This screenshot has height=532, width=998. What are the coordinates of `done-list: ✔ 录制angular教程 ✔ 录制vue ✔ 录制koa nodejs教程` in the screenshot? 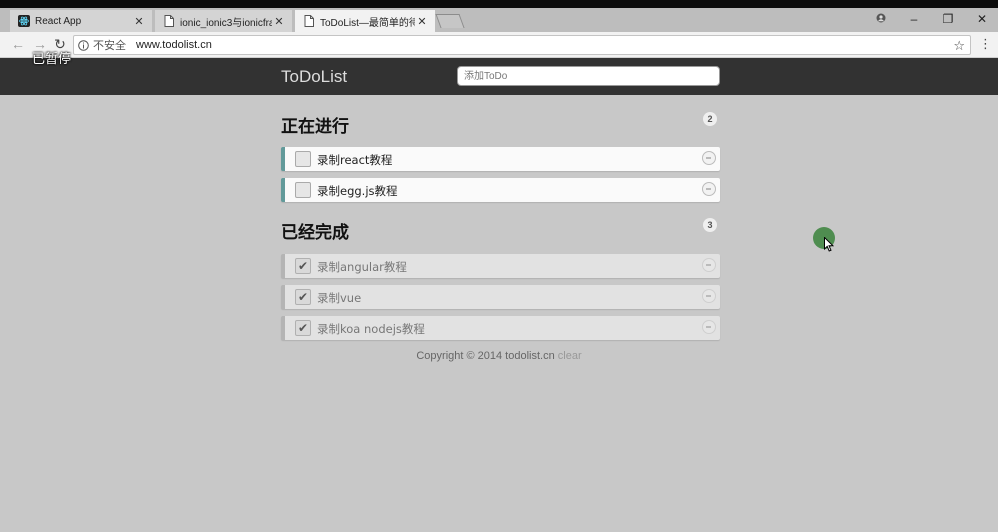 It's located at (500, 300).